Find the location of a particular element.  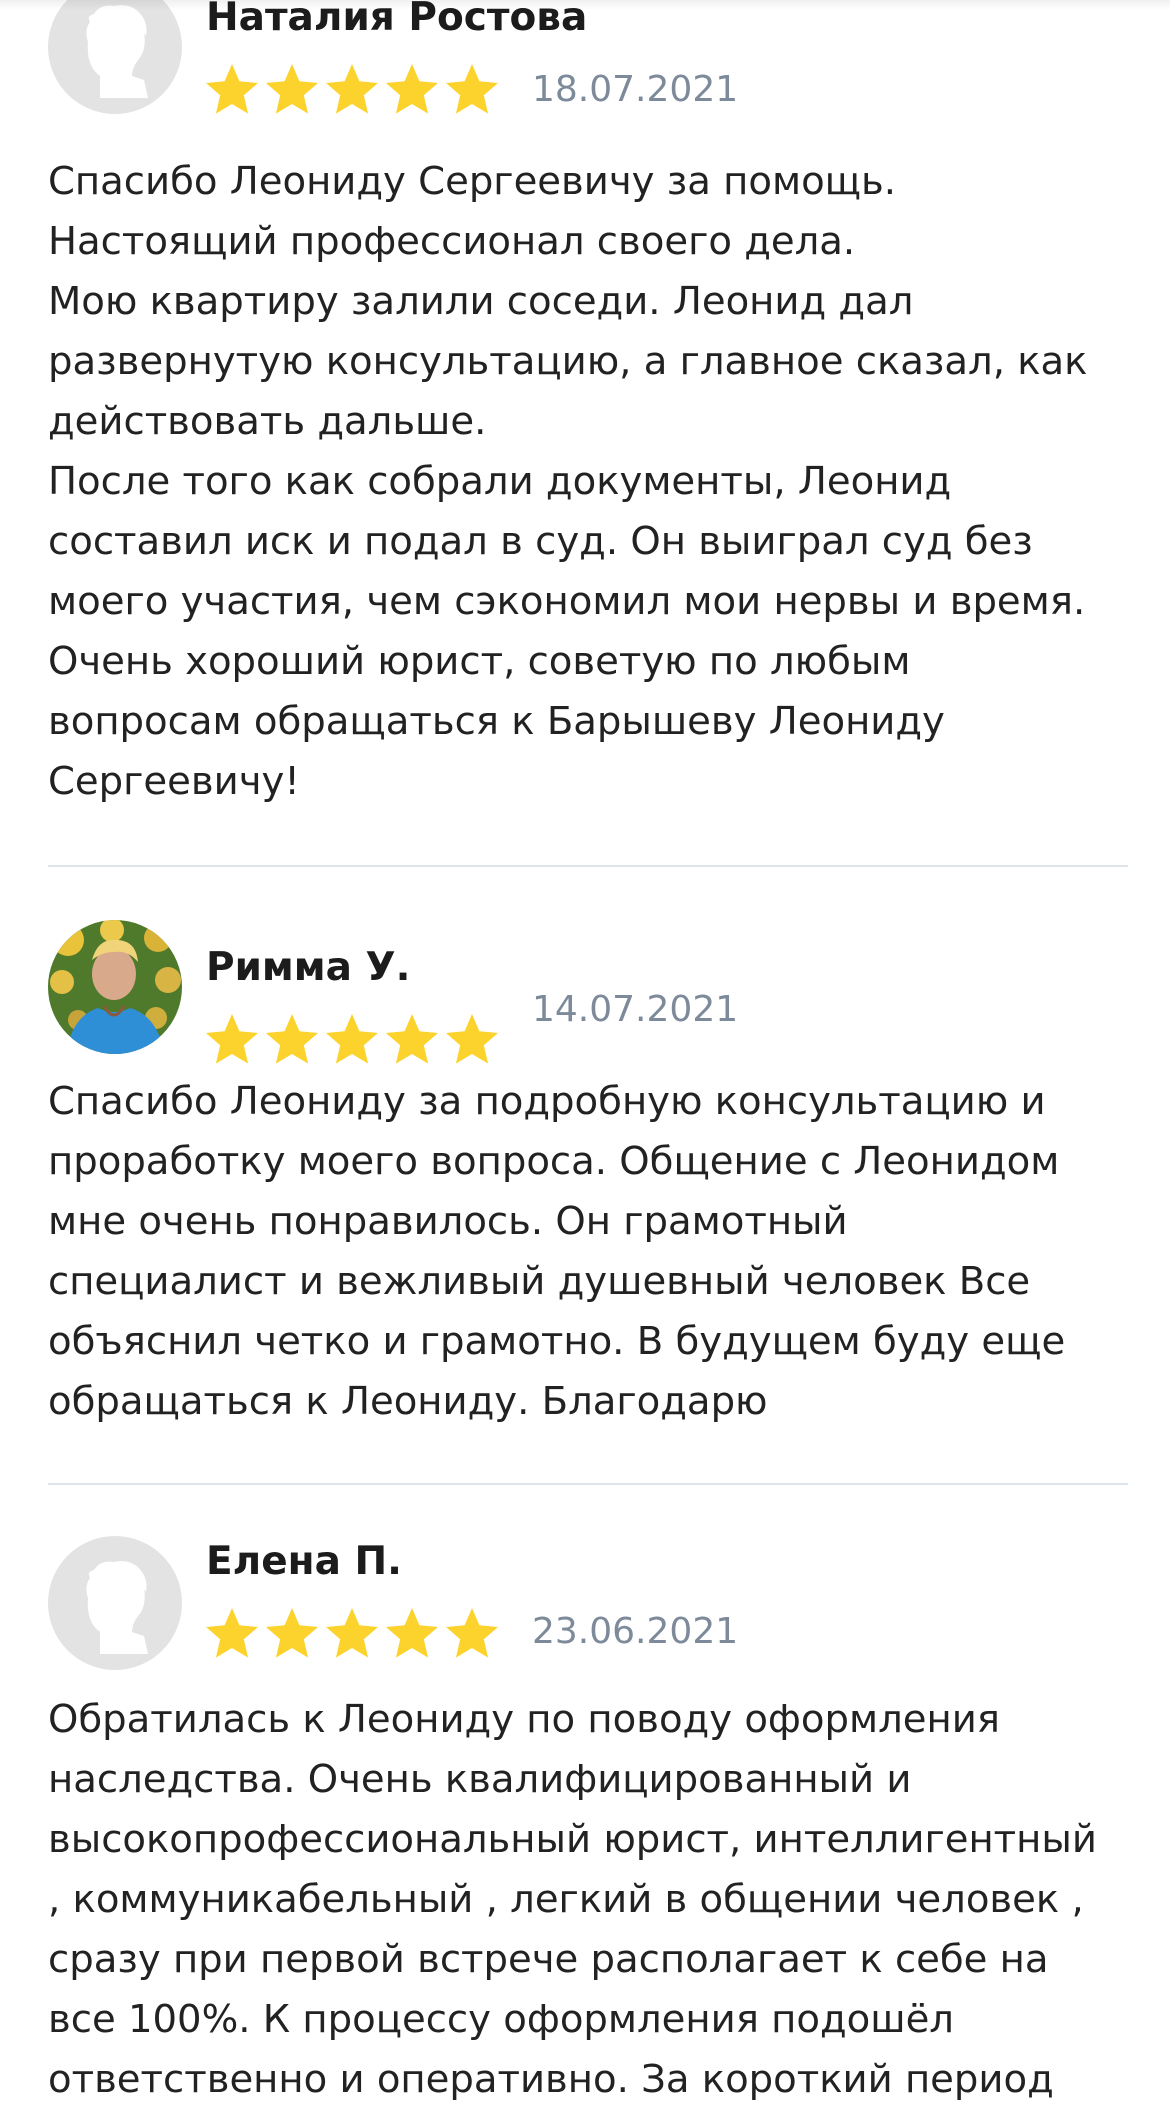

review-text-line: После того как собрали документы, Леонид is located at coordinates (500, 481).